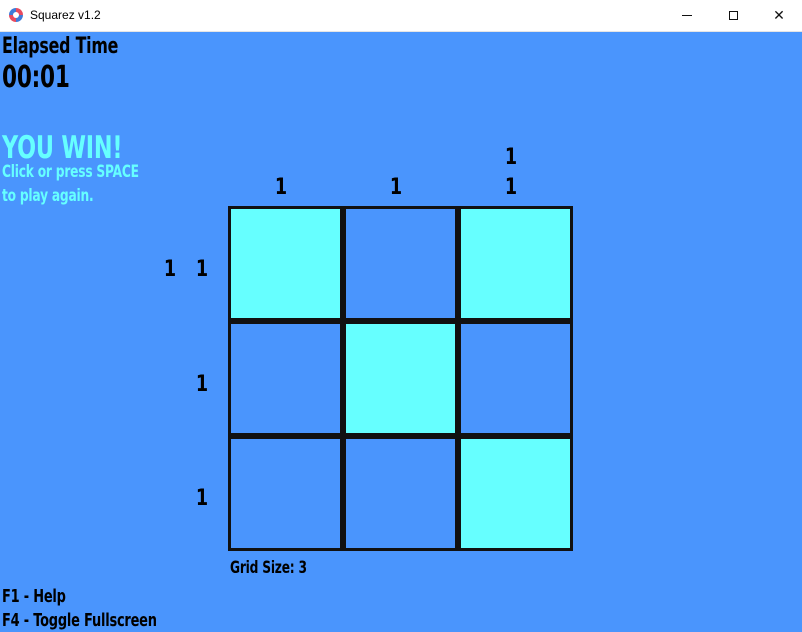  I want to click on close-icon: ✕, so click(779, 15).